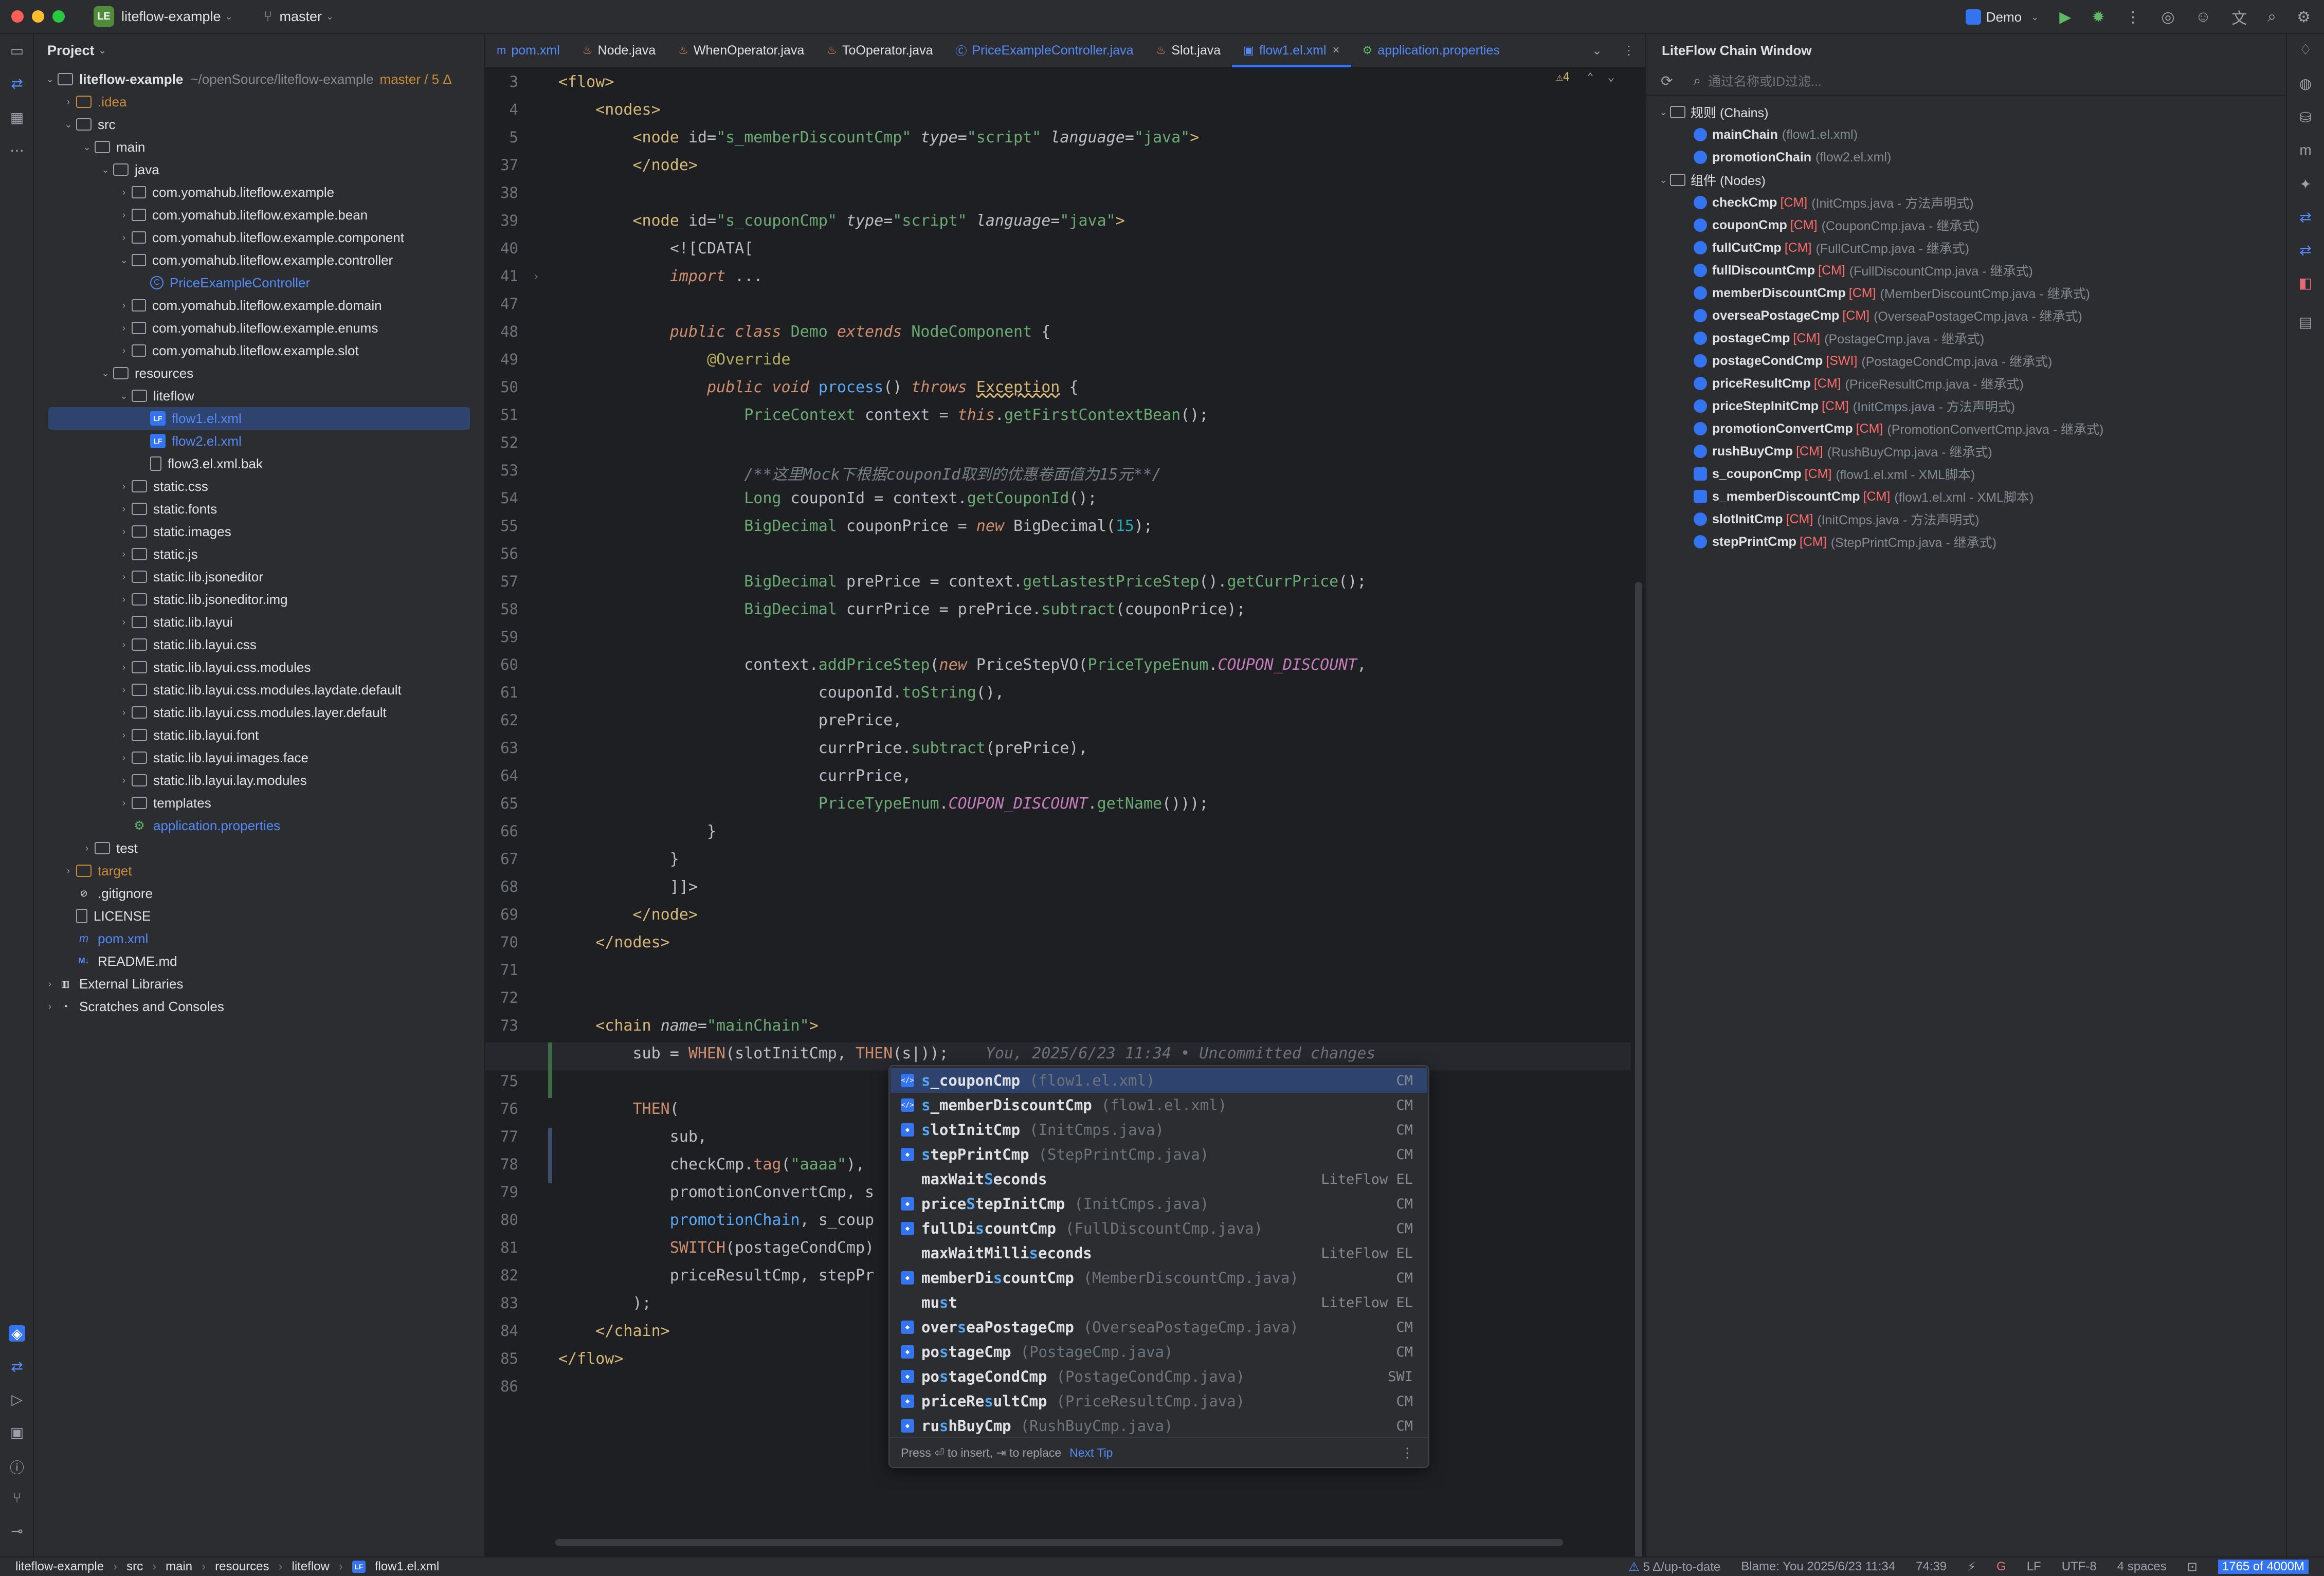  What do you see at coordinates (259, 418) in the screenshot?
I see `tree-item: LF flow1.el.xml` at bounding box center [259, 418].